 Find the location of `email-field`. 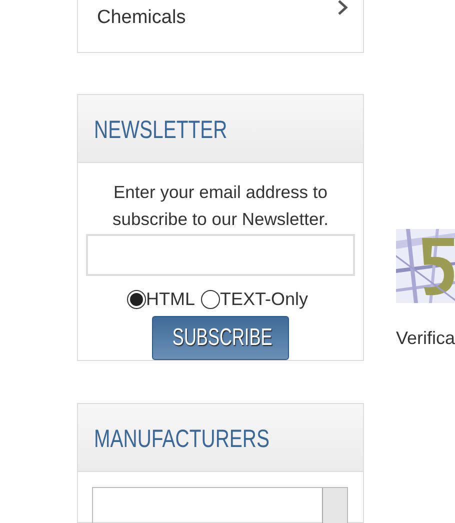

email-field is located at coordinates (220, 255).